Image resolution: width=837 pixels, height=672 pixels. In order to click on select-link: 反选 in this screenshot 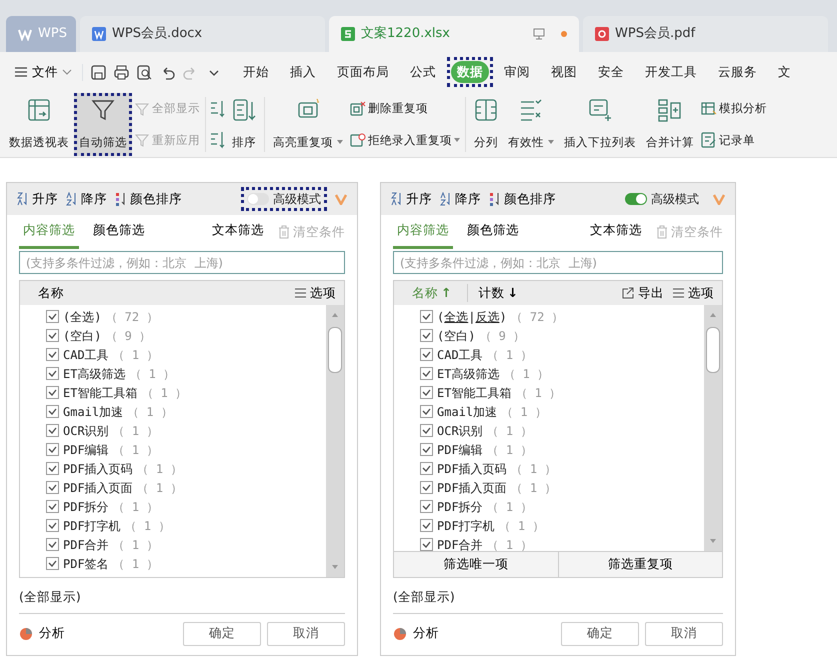, I will do `click(487, 317)`.